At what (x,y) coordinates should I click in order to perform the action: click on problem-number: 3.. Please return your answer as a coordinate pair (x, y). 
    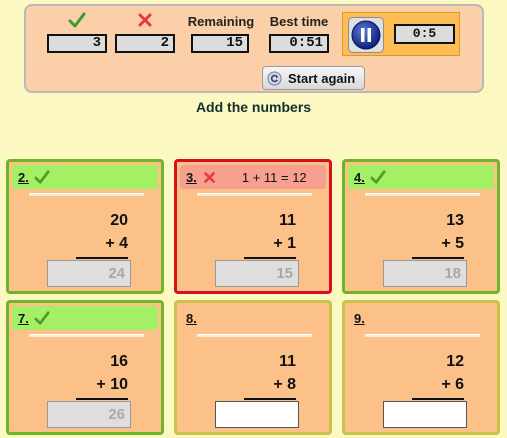
    Looking at the image, I should click on (191, 177).